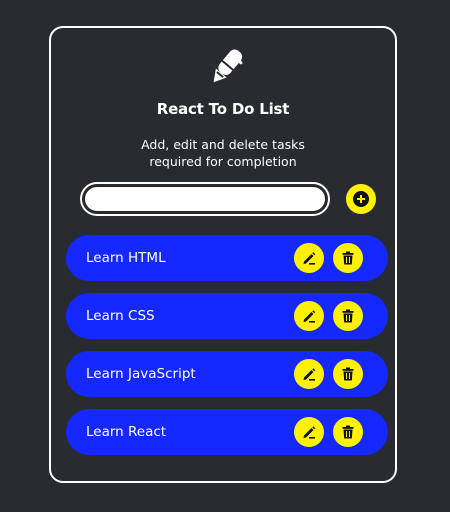 This screenshot has width=450, height=512. Describe the element at coordinates (225, 67) in the screenshot. I see `pen-icon` at that location.